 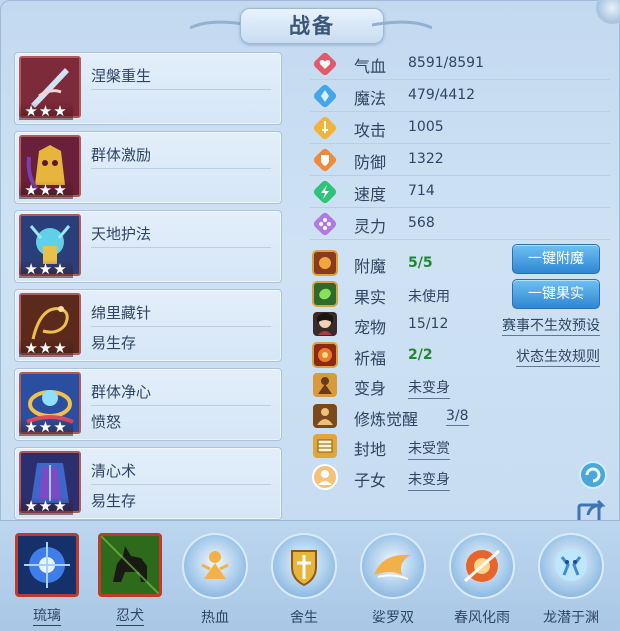 What do you see at coordinates (148, 88) in the screenshot?
I see `skill-card: ★★★ 涅槃重生` at bounding box center [148, 88].